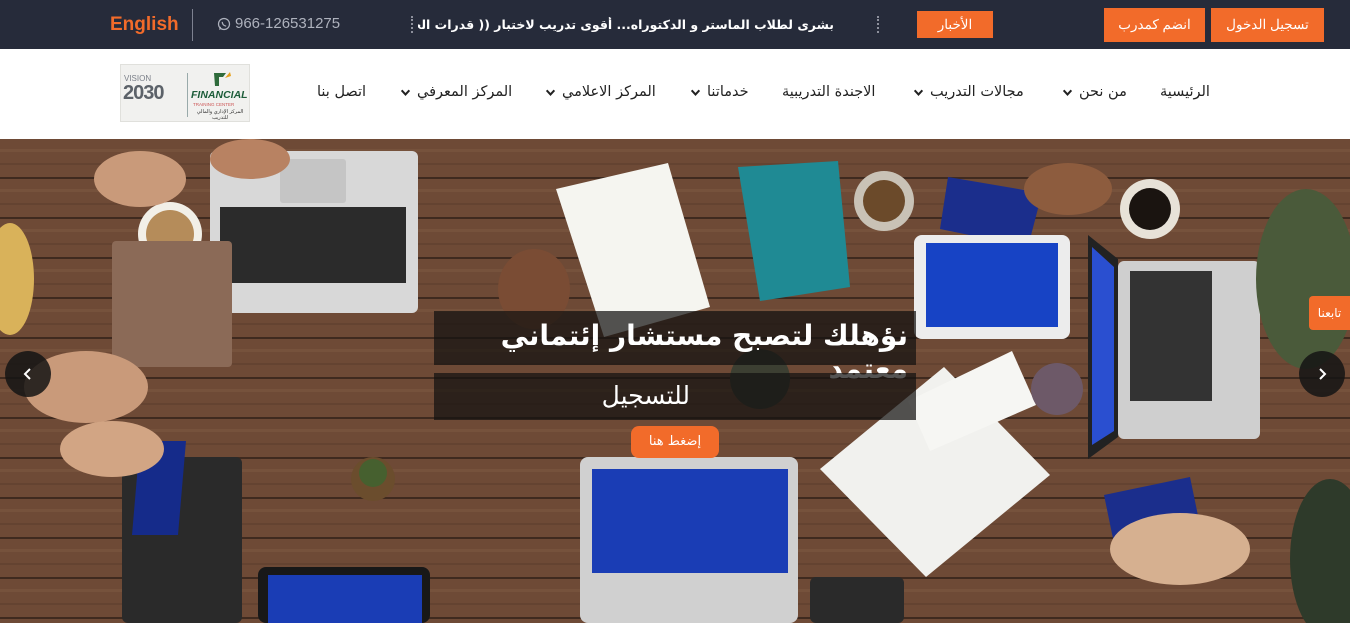 Image resolution: width=1350 pixels, height=623 pixels. What do you see at coordinates (1154, 25) in the screenshot?
I see `join-trainer-button: انضم كمدرب` at bounding box center [1154, 25].